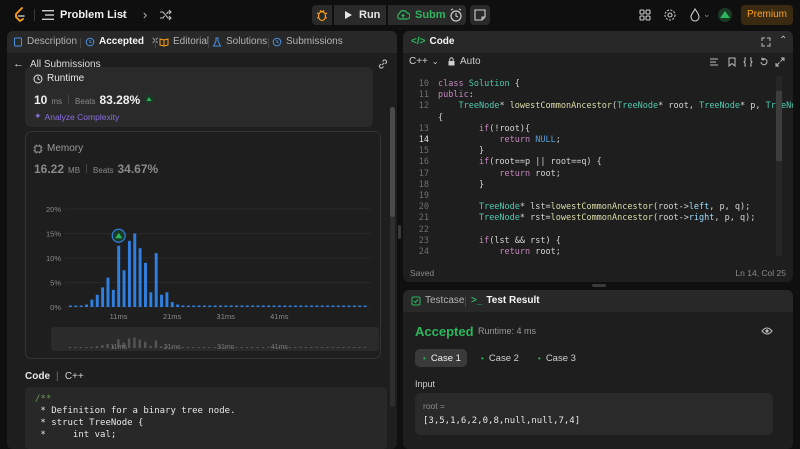 The height and width of the screenshot is (449, 800). What do you see at coordinates (45, 41) in the screenshot?
I see `tab-description: Description` at bounding box center [45, 41].